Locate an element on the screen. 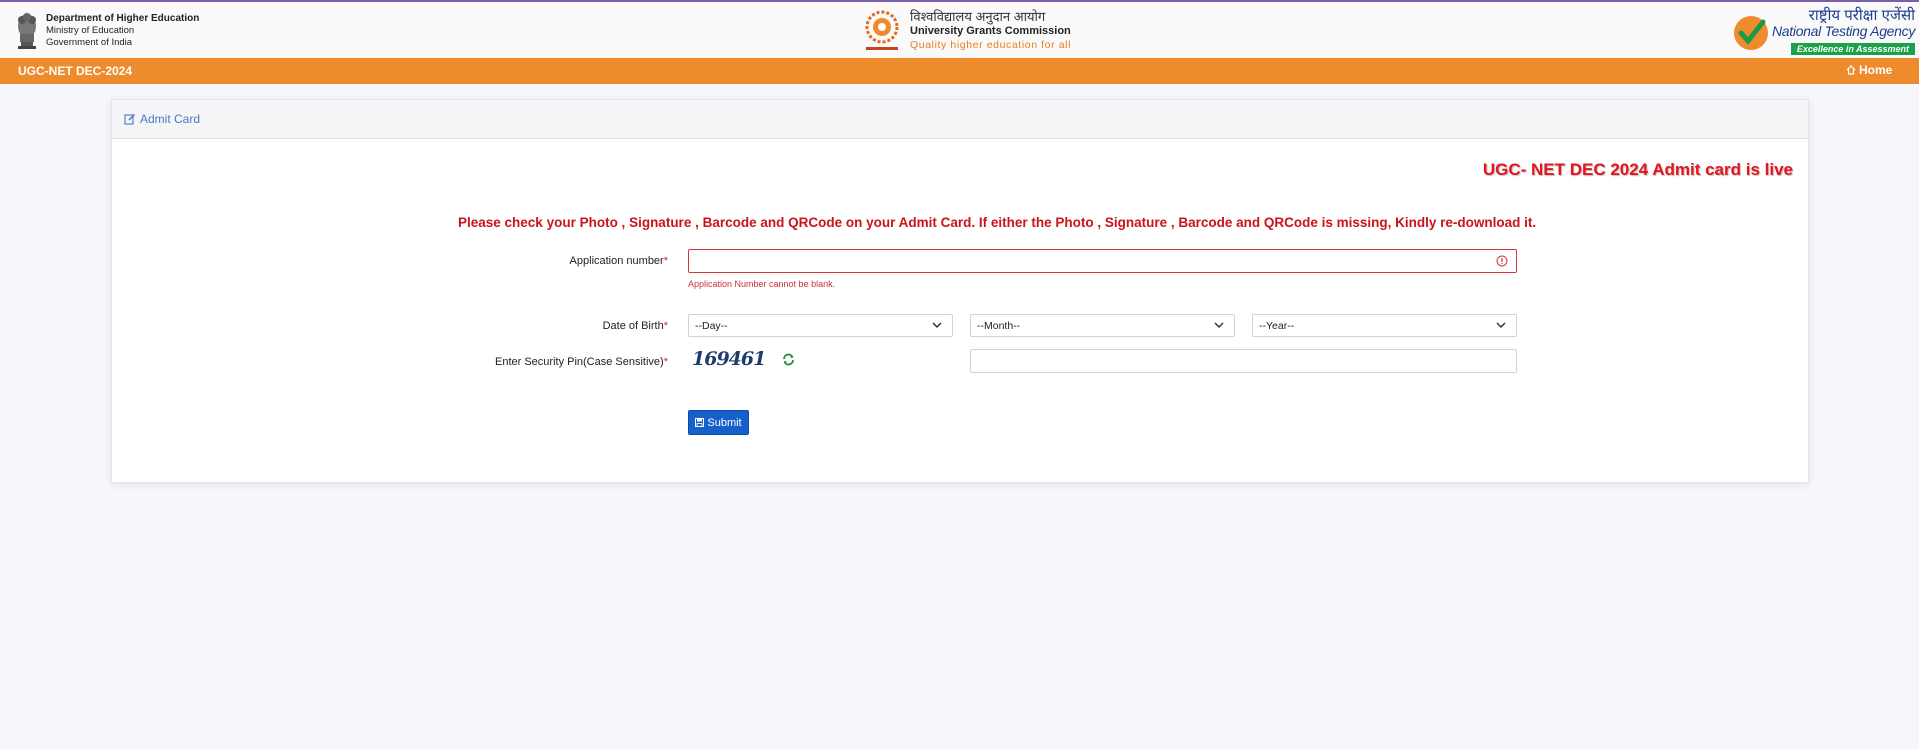  exam-title: UGC-NET DEC-2024 is located at coordinates (75, 71).